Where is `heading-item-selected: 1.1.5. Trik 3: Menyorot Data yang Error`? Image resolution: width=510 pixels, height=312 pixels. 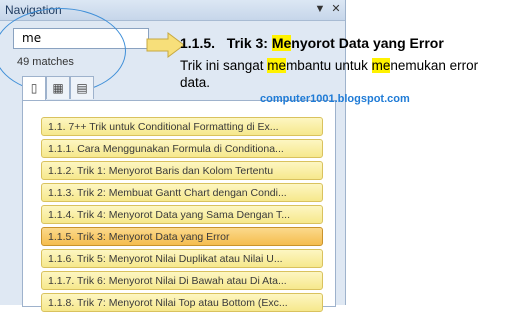 heading-item-selected: 1.1.5. Trik 3: Menyorot Data yang Error is located at coordinates (182, 236).